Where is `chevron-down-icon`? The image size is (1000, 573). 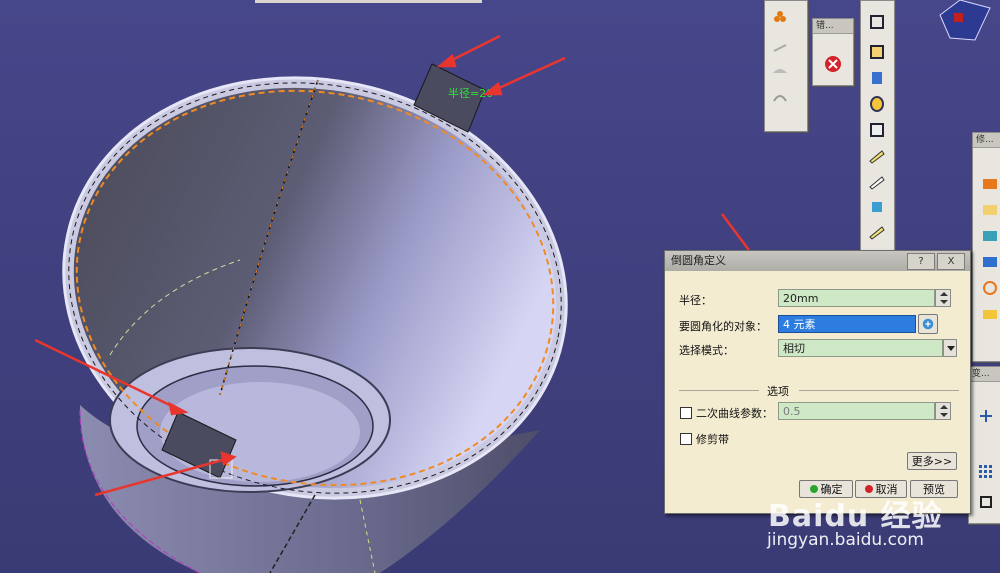 chevron-down-icon is located at coordinates (950, 348).